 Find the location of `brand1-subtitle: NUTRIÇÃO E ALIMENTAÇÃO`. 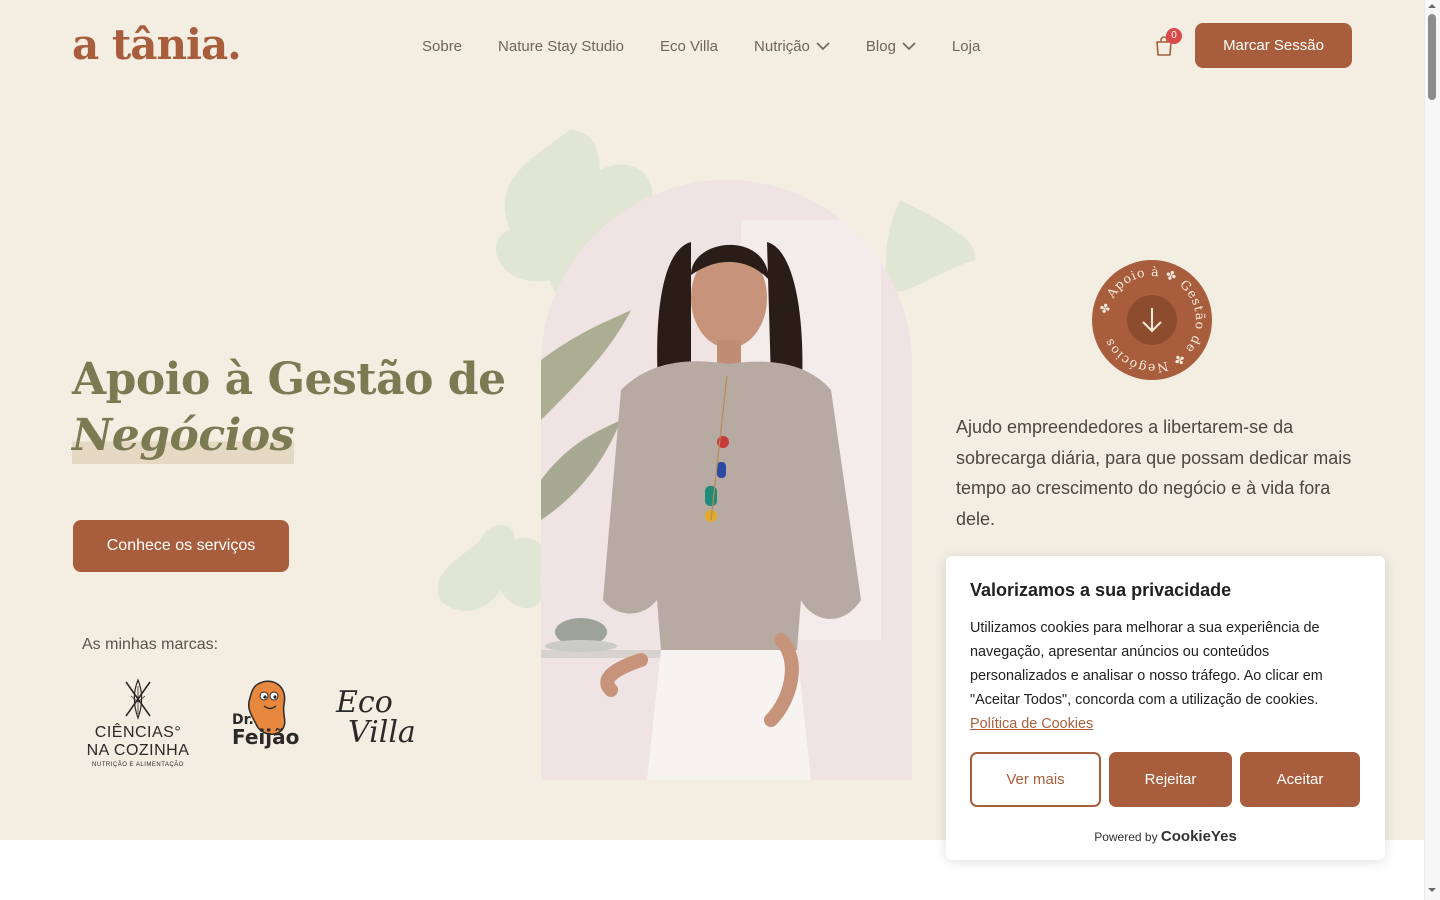

brand1-subtitle: NUTRIÇÃO E ALIMENTAÇÃO is located at coordinates (138, 765).